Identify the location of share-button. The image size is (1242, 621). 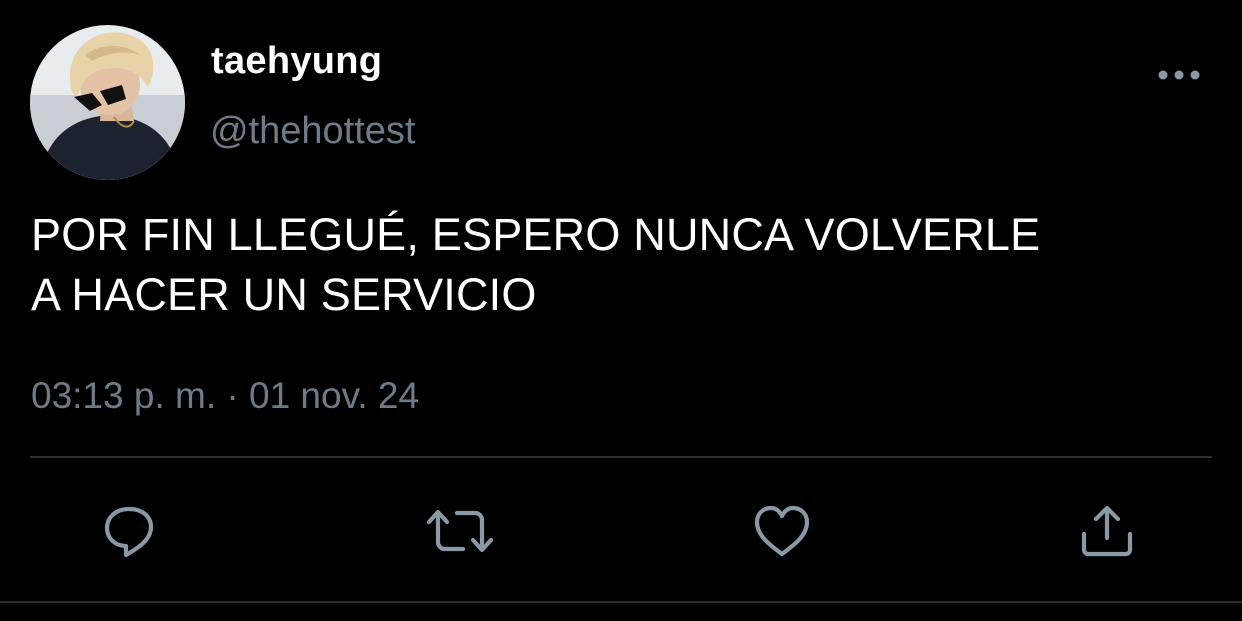
(1107, 531).